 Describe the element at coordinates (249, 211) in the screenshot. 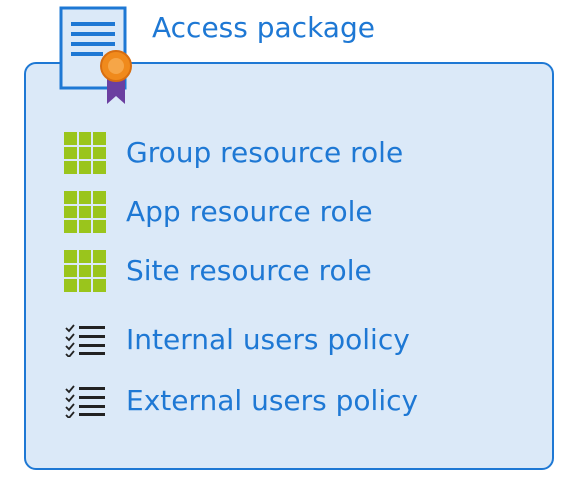

I see `item-label: App resource role` at that location.